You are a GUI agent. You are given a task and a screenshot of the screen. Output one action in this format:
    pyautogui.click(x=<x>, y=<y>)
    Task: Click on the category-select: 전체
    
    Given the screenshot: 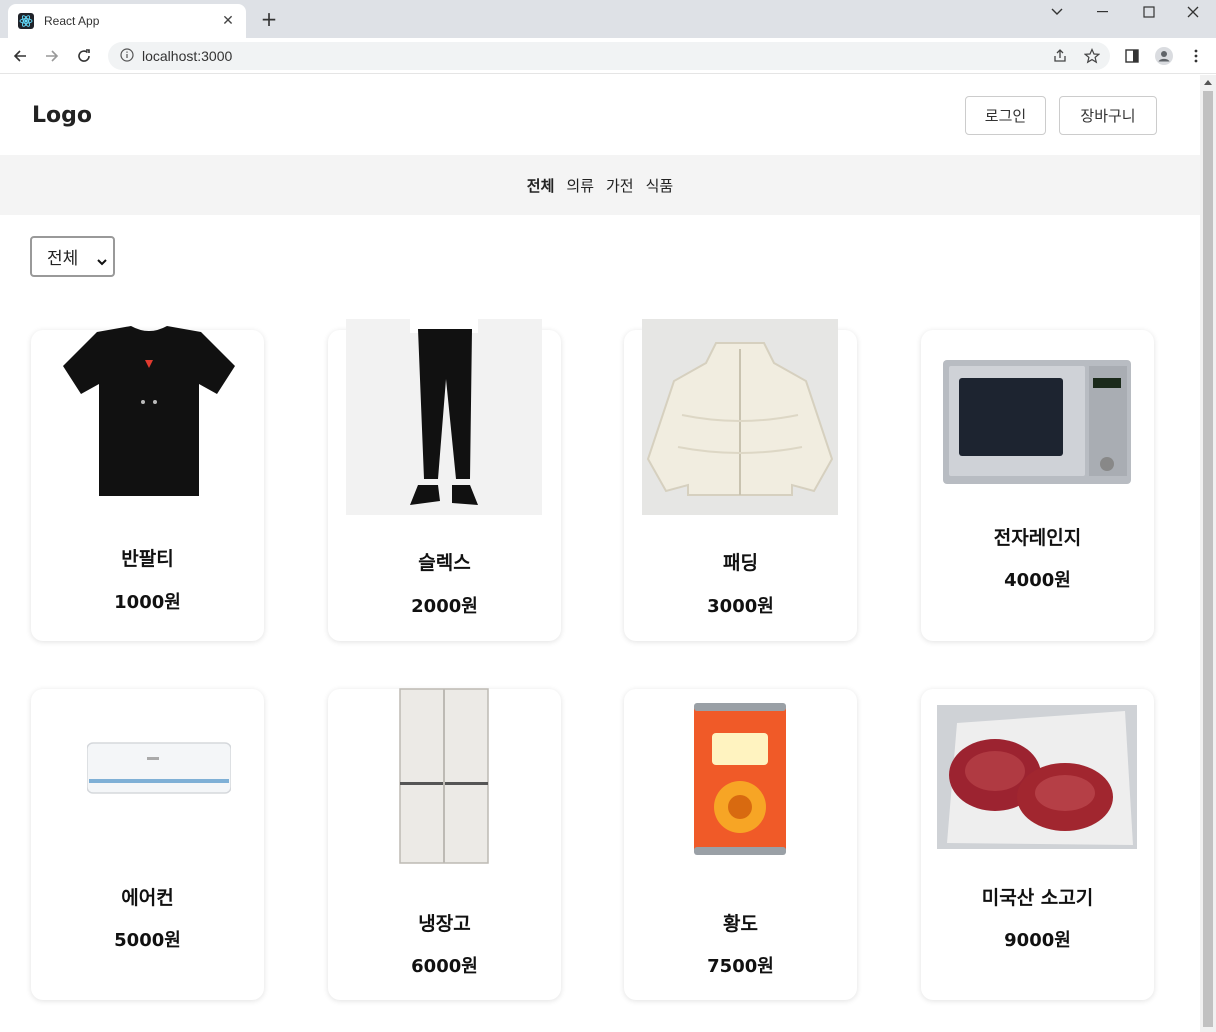 What is the action you would take?
    pyautogui.click(x=72, y=256)
    